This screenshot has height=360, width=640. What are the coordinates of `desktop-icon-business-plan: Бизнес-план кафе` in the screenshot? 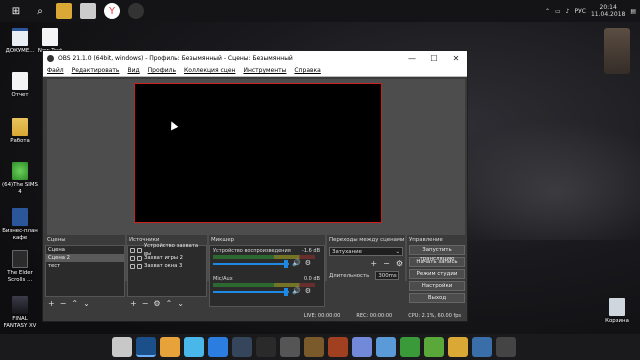 It's located at (20, 224).